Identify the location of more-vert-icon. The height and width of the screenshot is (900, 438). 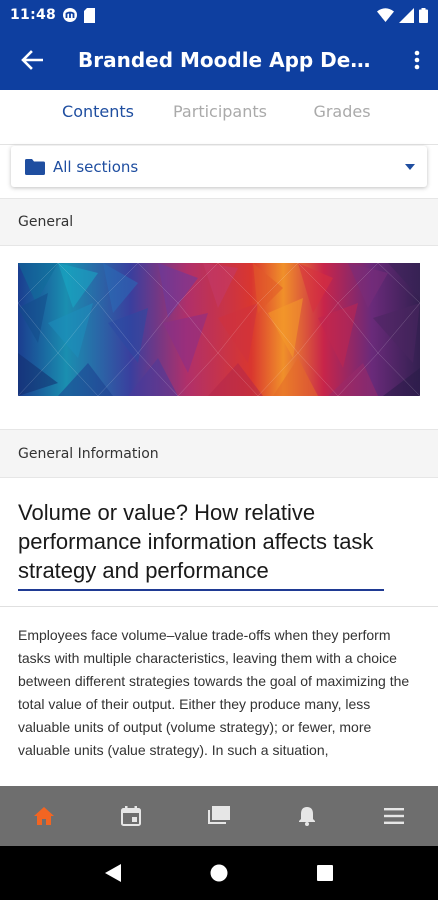
(417, 60).